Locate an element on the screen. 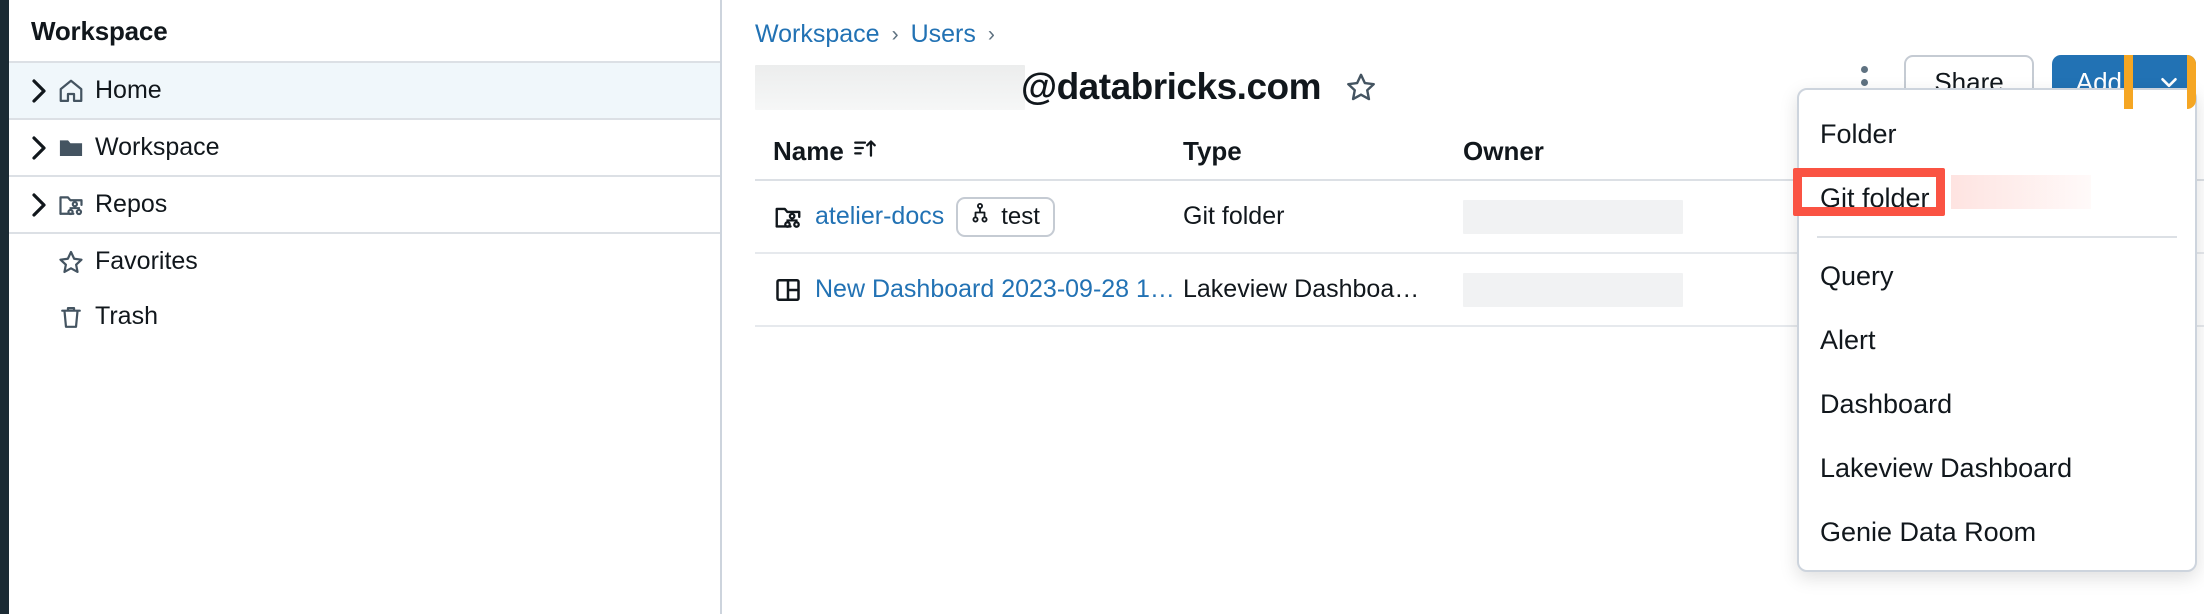 This screenshot has height=614, width=2204. folder-icon is located at coordinates (74, 148).